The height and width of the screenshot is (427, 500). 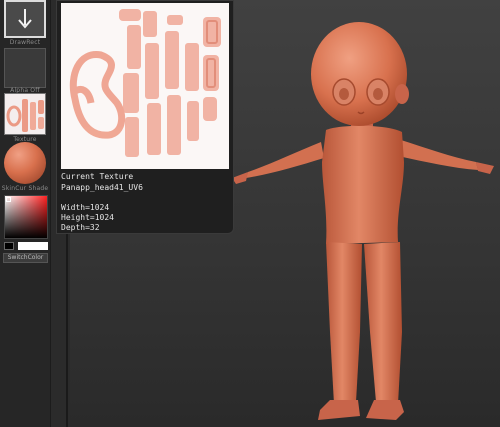 I want to click on texture-name: Panapp_head41_UV6, so click(x=102, y=187).